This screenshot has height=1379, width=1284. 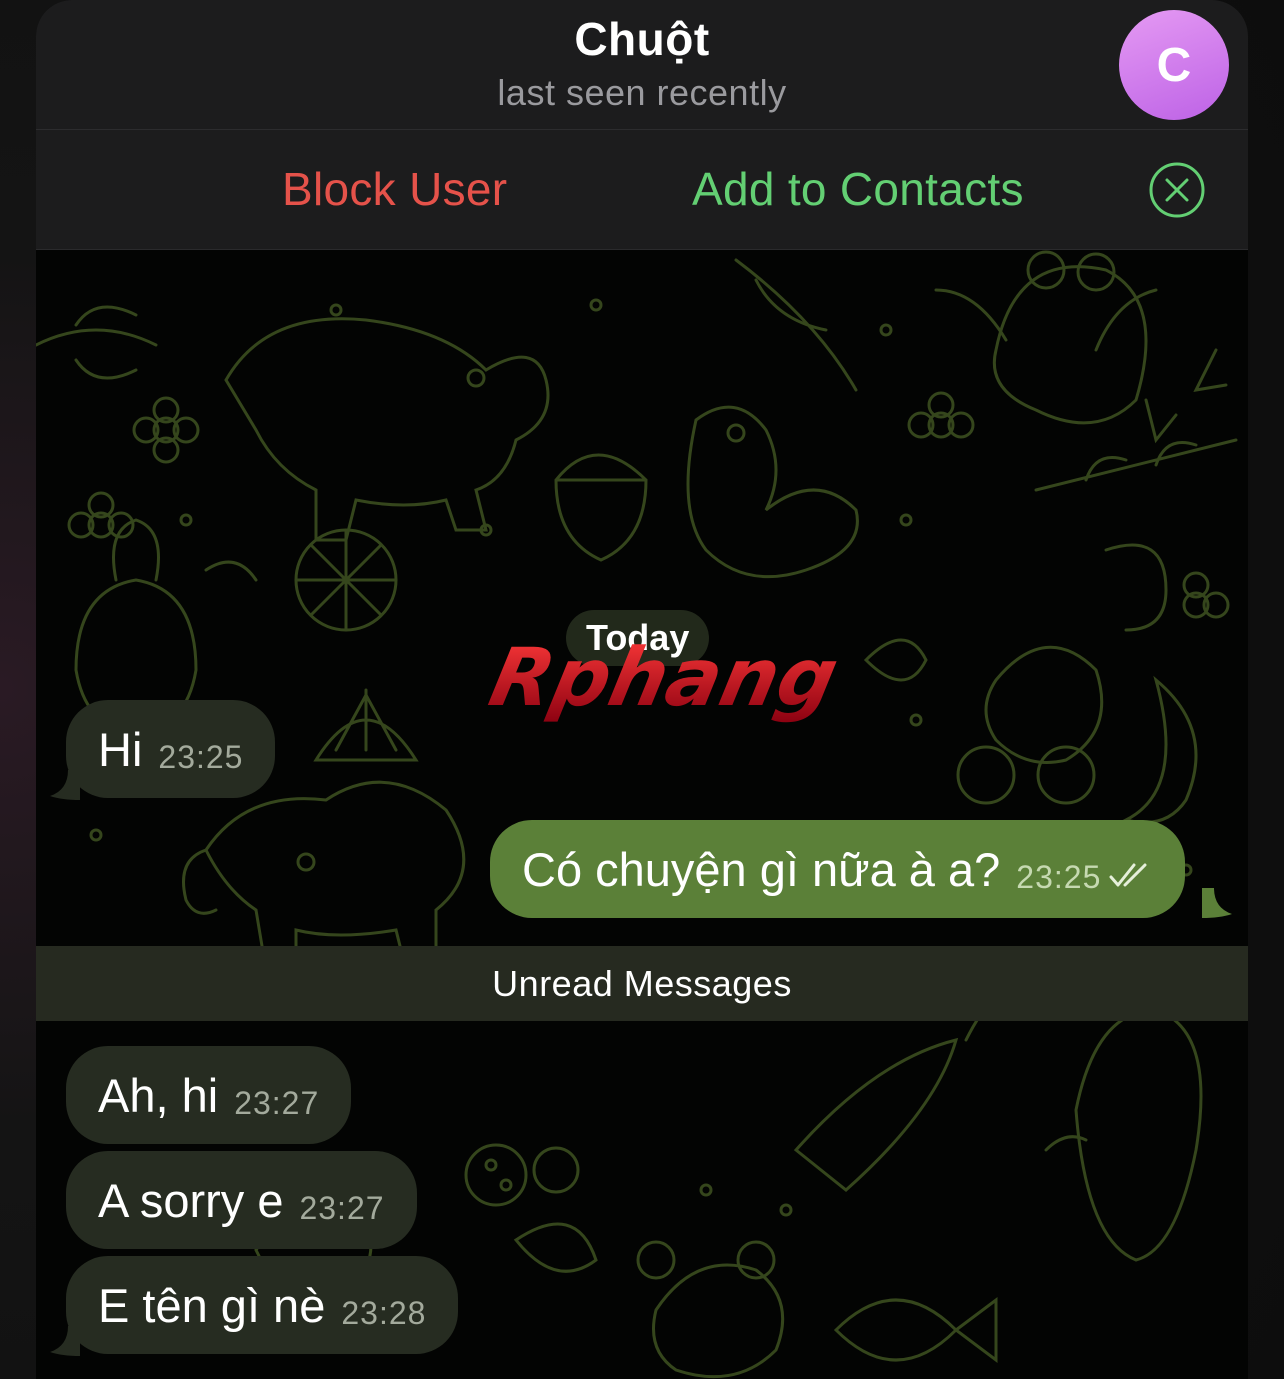 I want to click on message-bubble-incoming: Ah, hi 23:27, so click(x=209, y=1095).